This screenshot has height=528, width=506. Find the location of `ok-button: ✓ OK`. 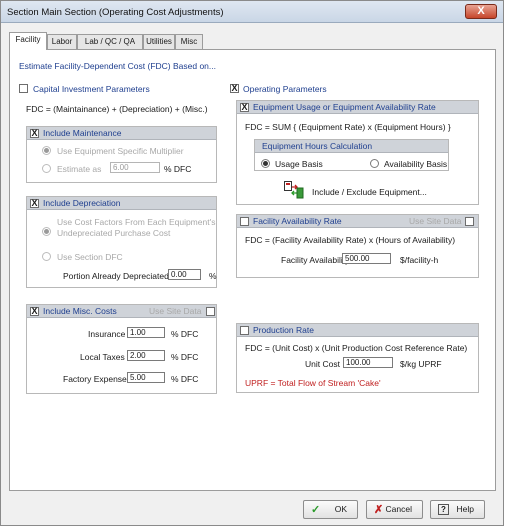

ok-button: ✓ OK is located at coordinates (330, 509).